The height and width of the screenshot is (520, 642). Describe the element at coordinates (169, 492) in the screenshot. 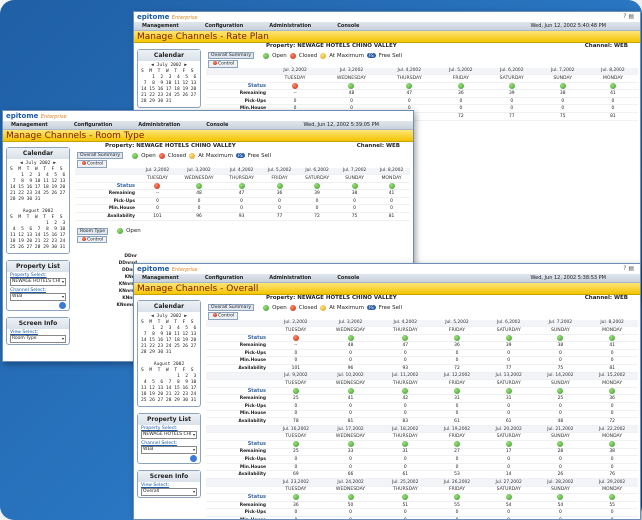

I see `view-select: Overall` at that location.